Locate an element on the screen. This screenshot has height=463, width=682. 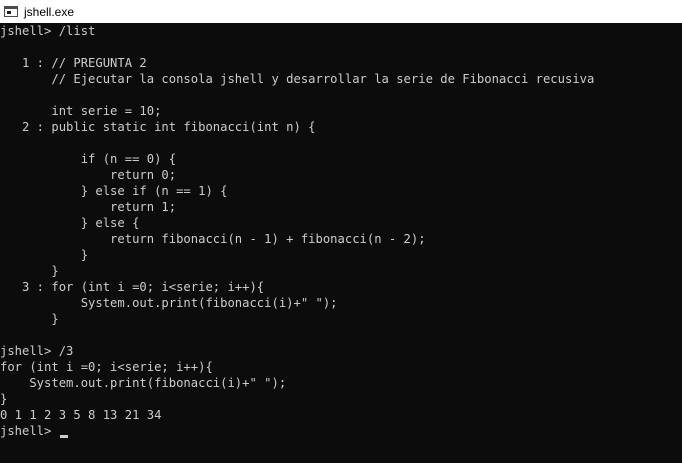
console-line: 3 : for (int i =0; i<serie; i++){ is located at coordinates (132, 287).